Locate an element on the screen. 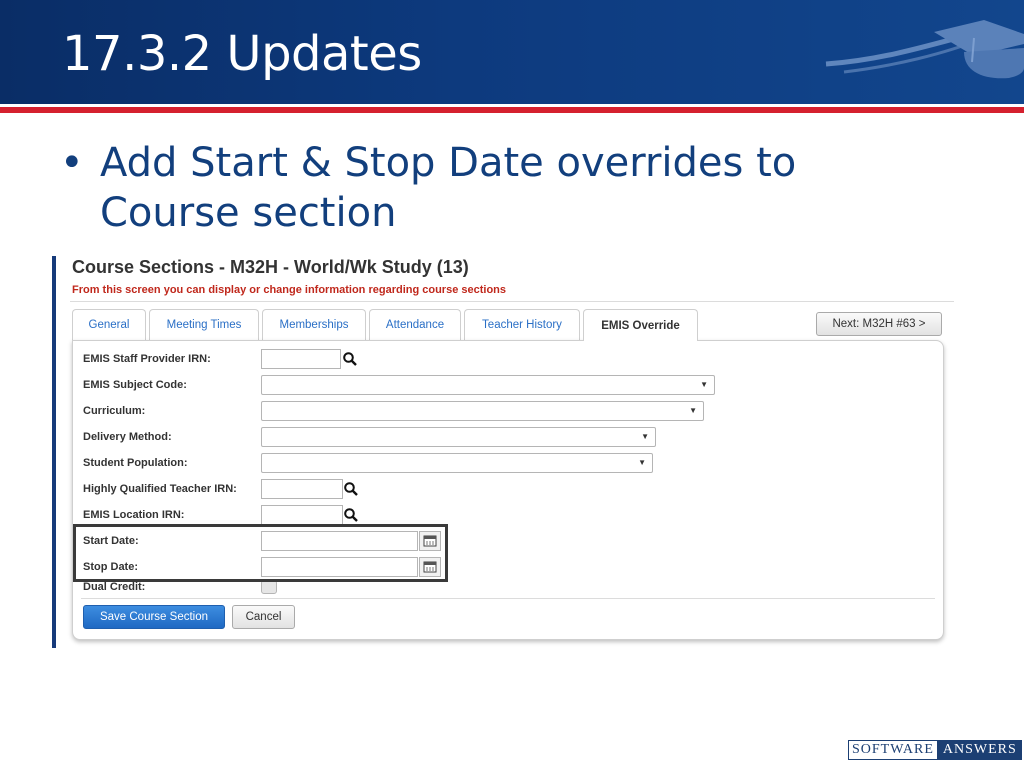 This screenshot has height=768, width=1024. title-divider is located at coordinates (512, 301).